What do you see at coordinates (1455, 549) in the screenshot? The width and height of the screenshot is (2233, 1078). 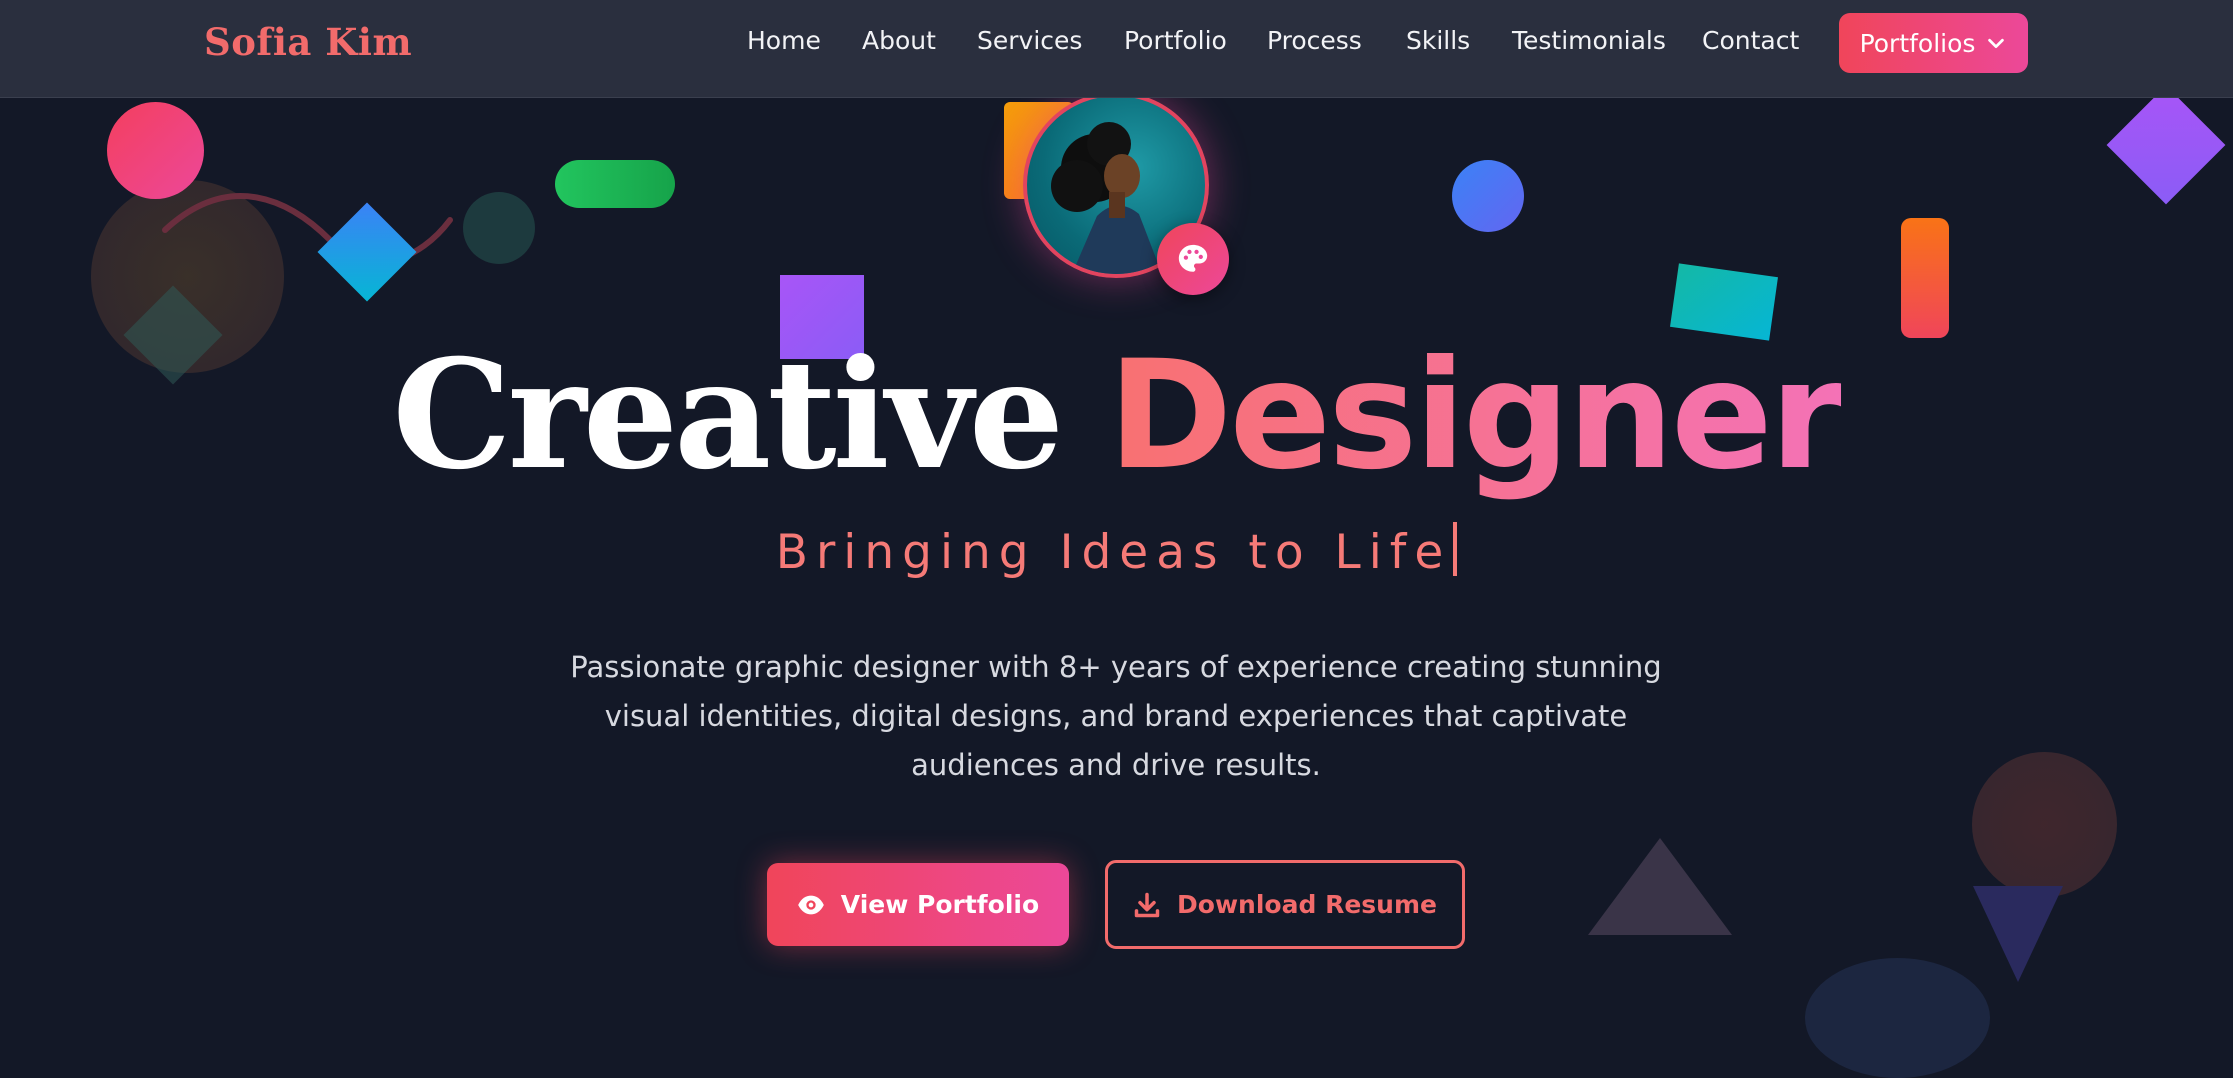 I see `typing-cursor` at bounding box center [1455, 549].